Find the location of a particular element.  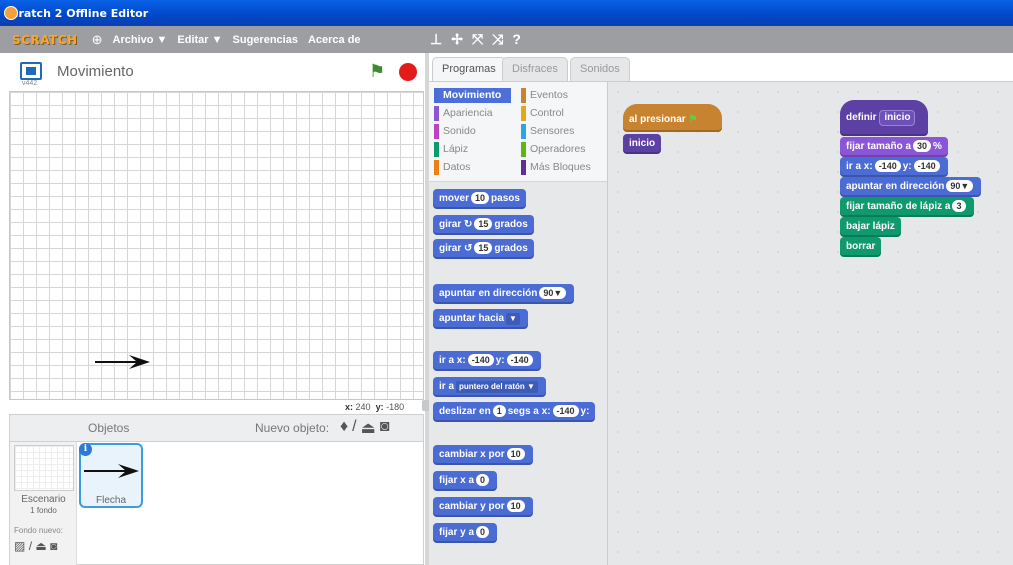

choose-sprite-icon: ♦ is located at coordinates (344, 428).